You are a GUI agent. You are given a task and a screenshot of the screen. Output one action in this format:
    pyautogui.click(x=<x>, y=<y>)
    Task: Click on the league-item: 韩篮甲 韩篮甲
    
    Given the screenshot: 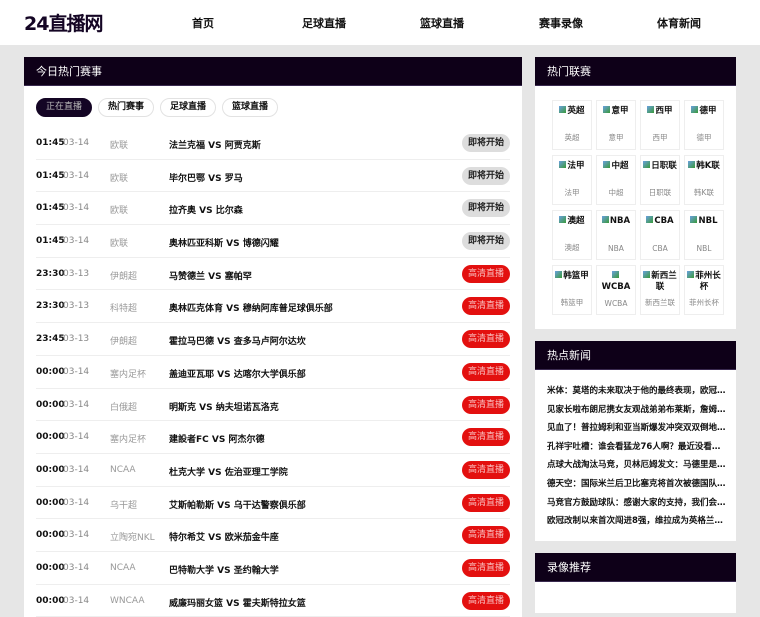 What is the action you would take?
    pyautogui.click(x=572, y=290)
    